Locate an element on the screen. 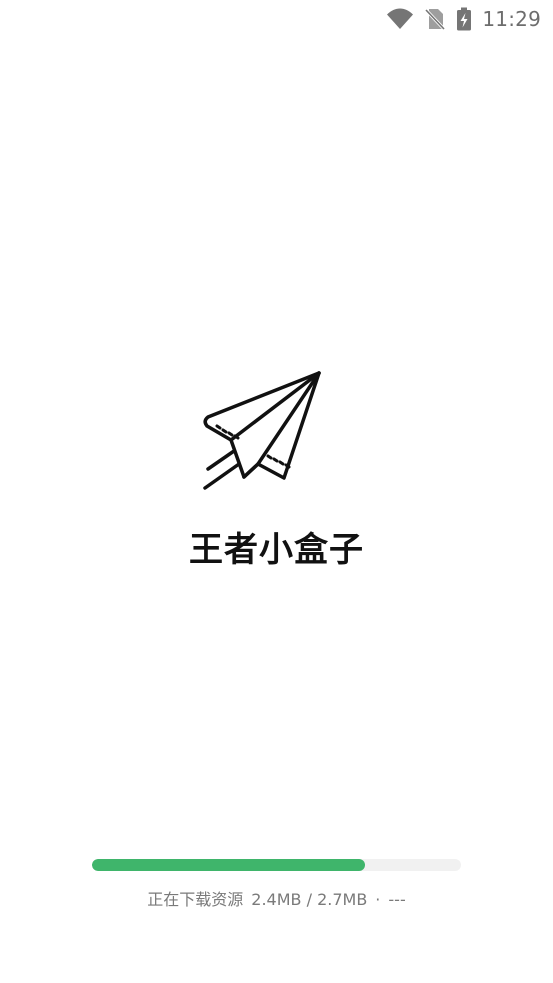 This screenshot has width=553, height=983. status-time: 11:29 is located at coordinates (511, 19).